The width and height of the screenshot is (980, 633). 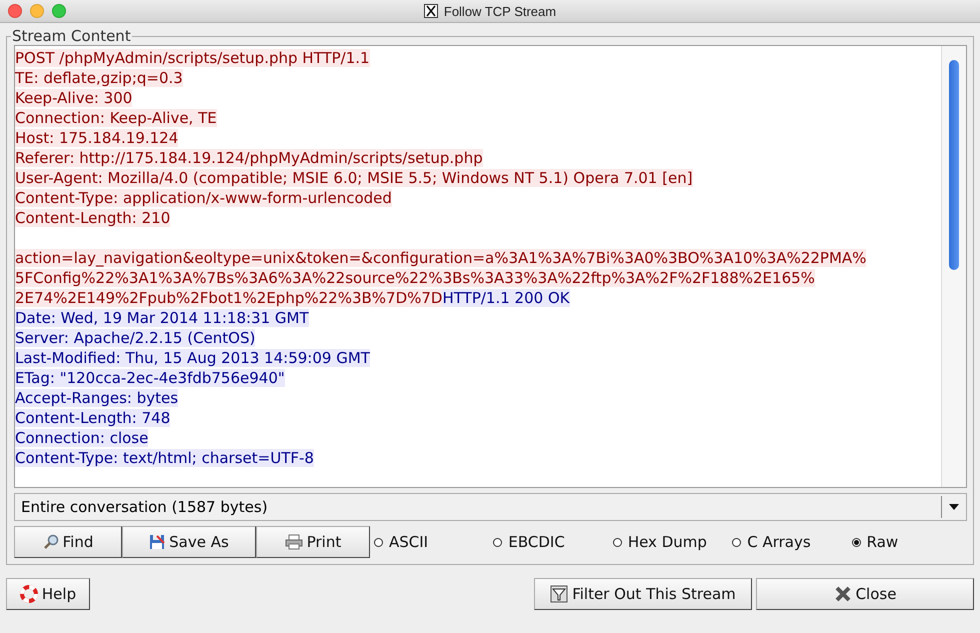 I want to click on close-icon, so click(x=843, y=594).